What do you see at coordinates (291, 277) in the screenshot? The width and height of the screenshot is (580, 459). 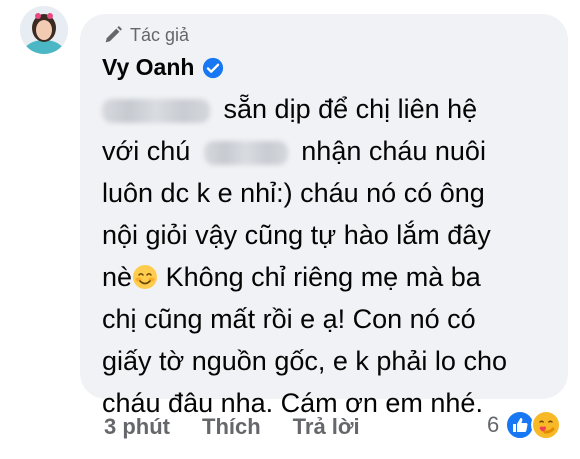 I see `comment-line: nè Không chỉ riêng mẹ mà ba` at bounding box center [291, 277].